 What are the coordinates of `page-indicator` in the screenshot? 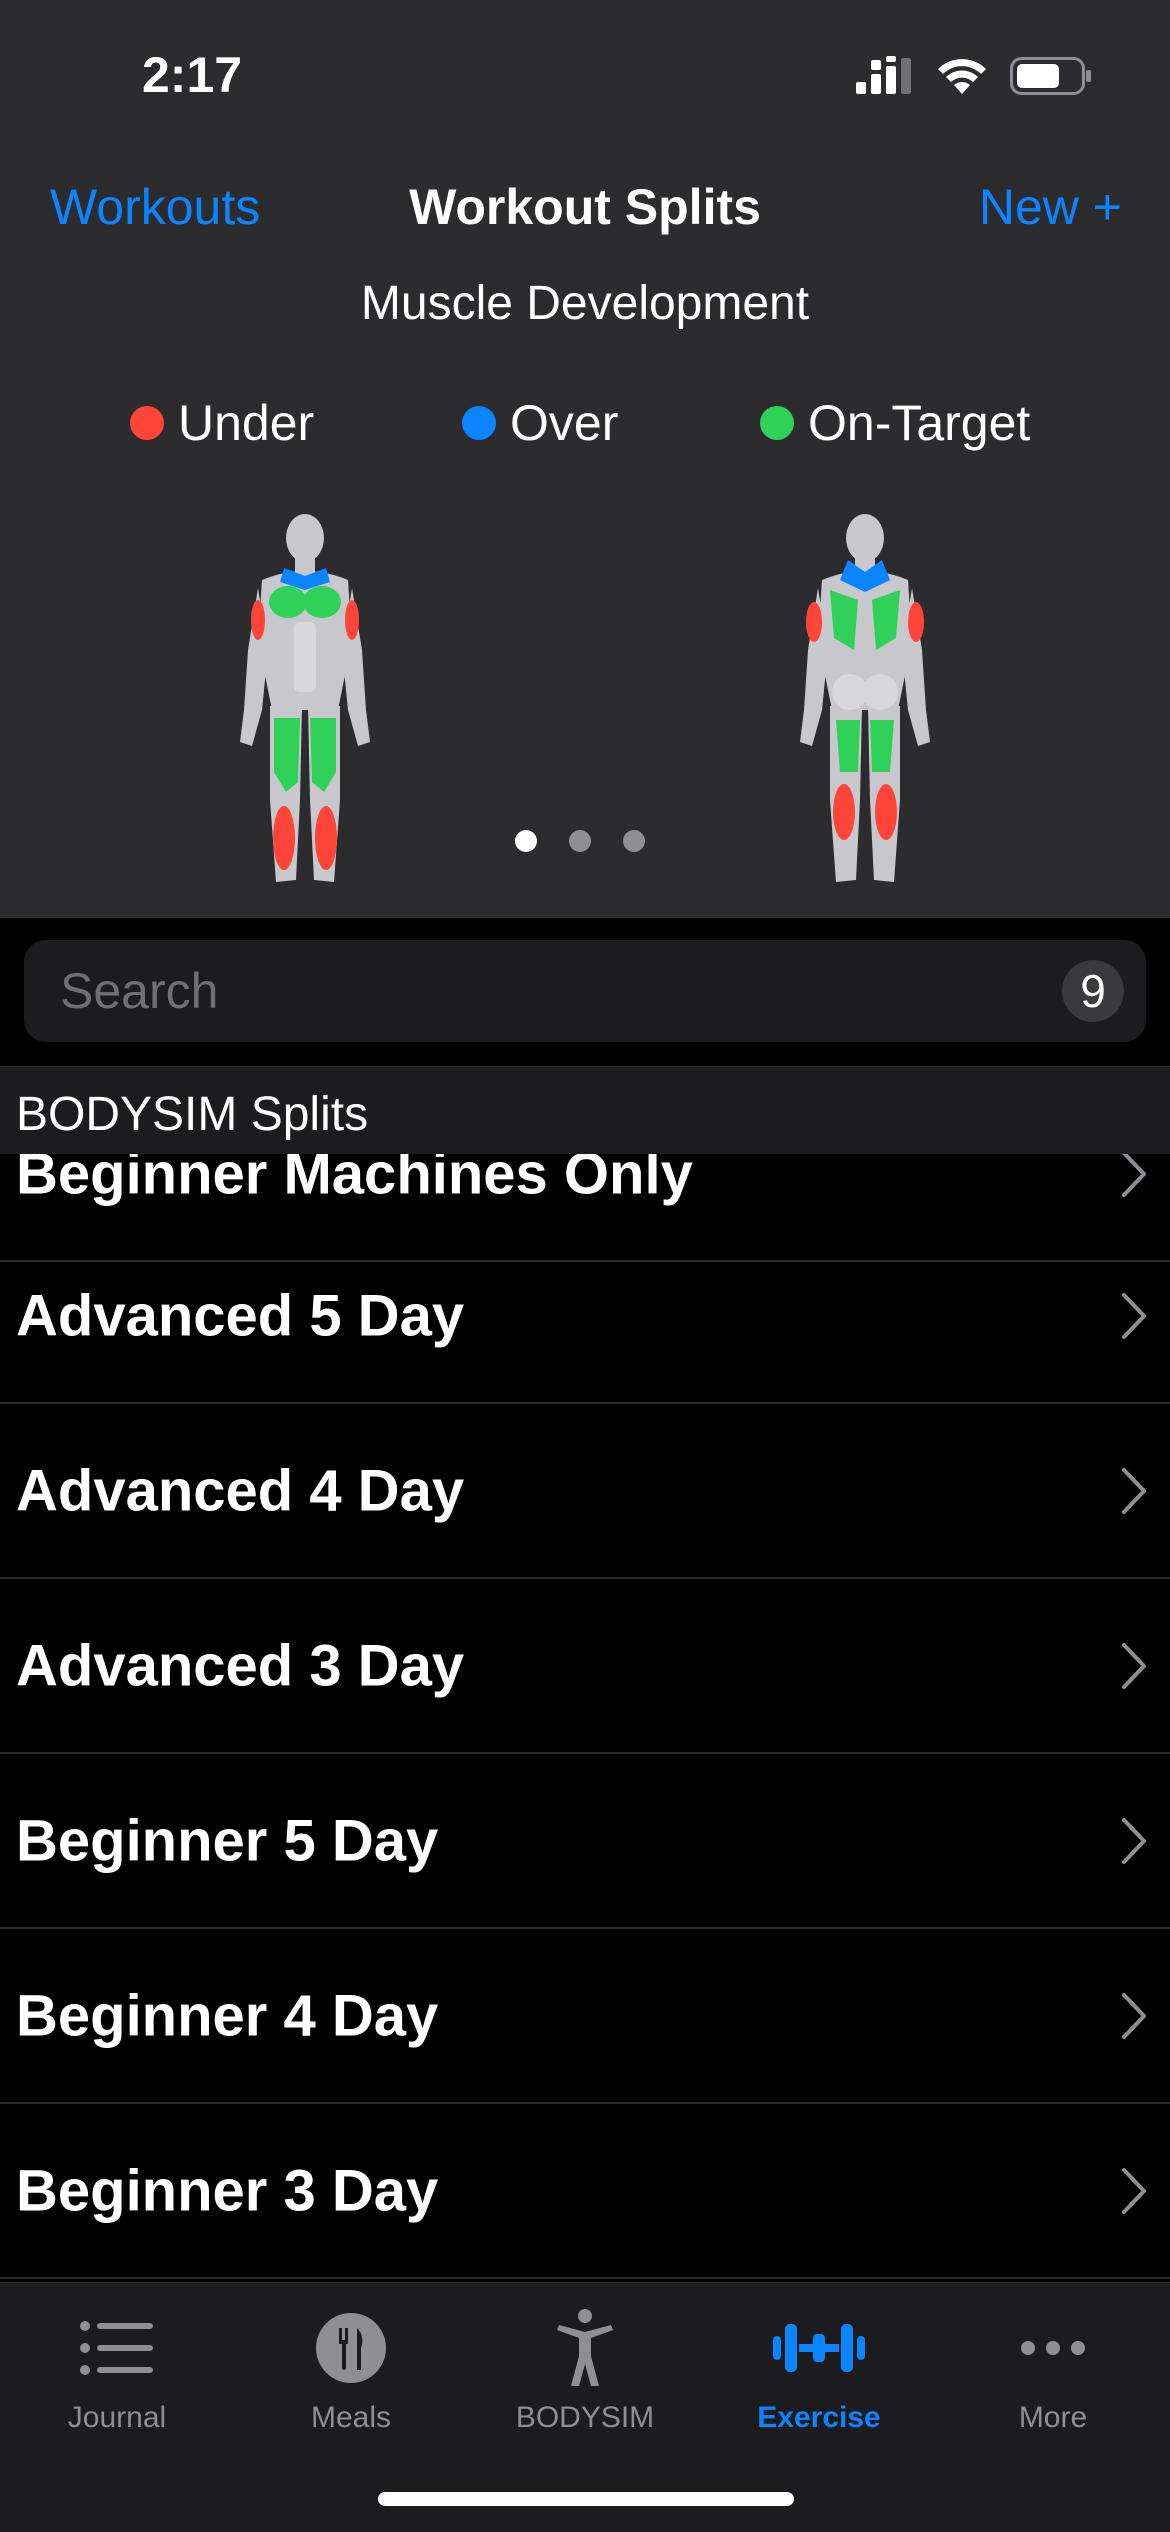 It's located at (580, 841).